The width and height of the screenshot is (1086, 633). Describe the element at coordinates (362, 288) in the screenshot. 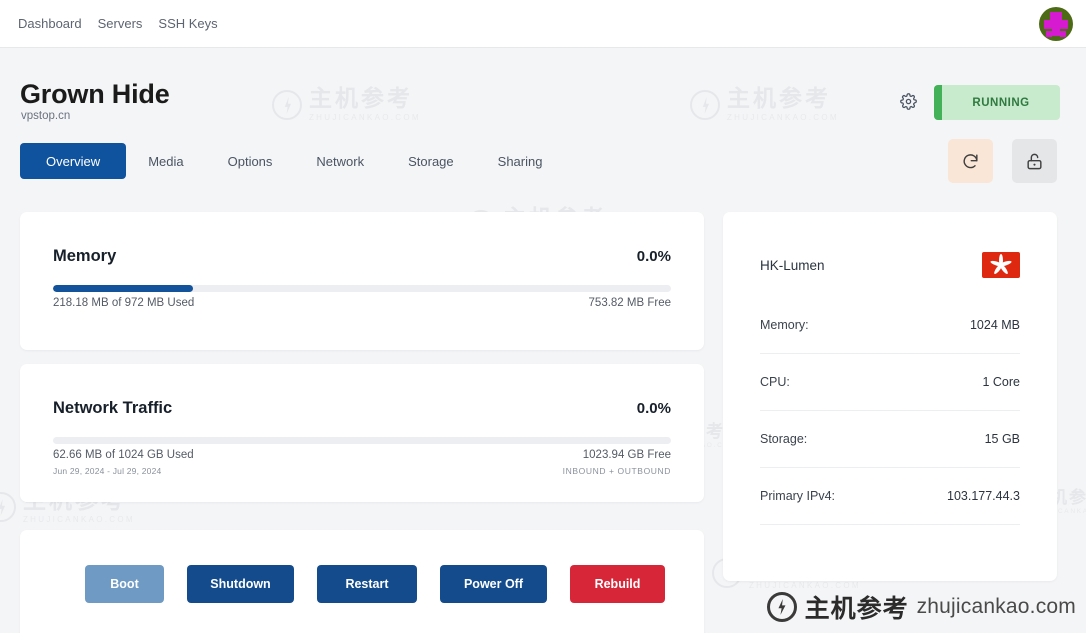

I see `memory-progress-track` at that location.